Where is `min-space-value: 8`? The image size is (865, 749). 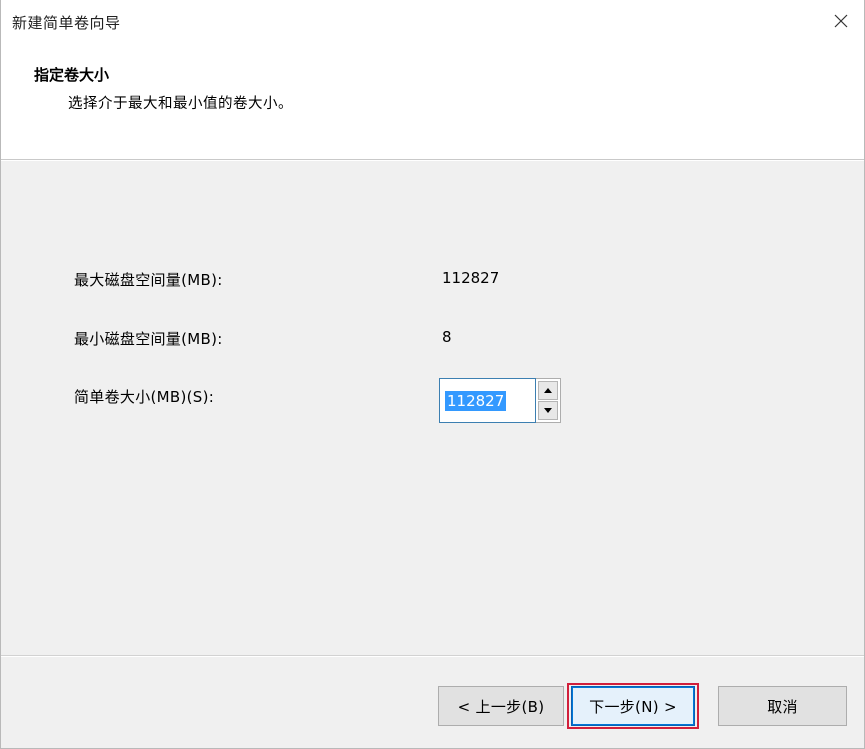
min-space-value: 8 is located at coordinates (447, 337).